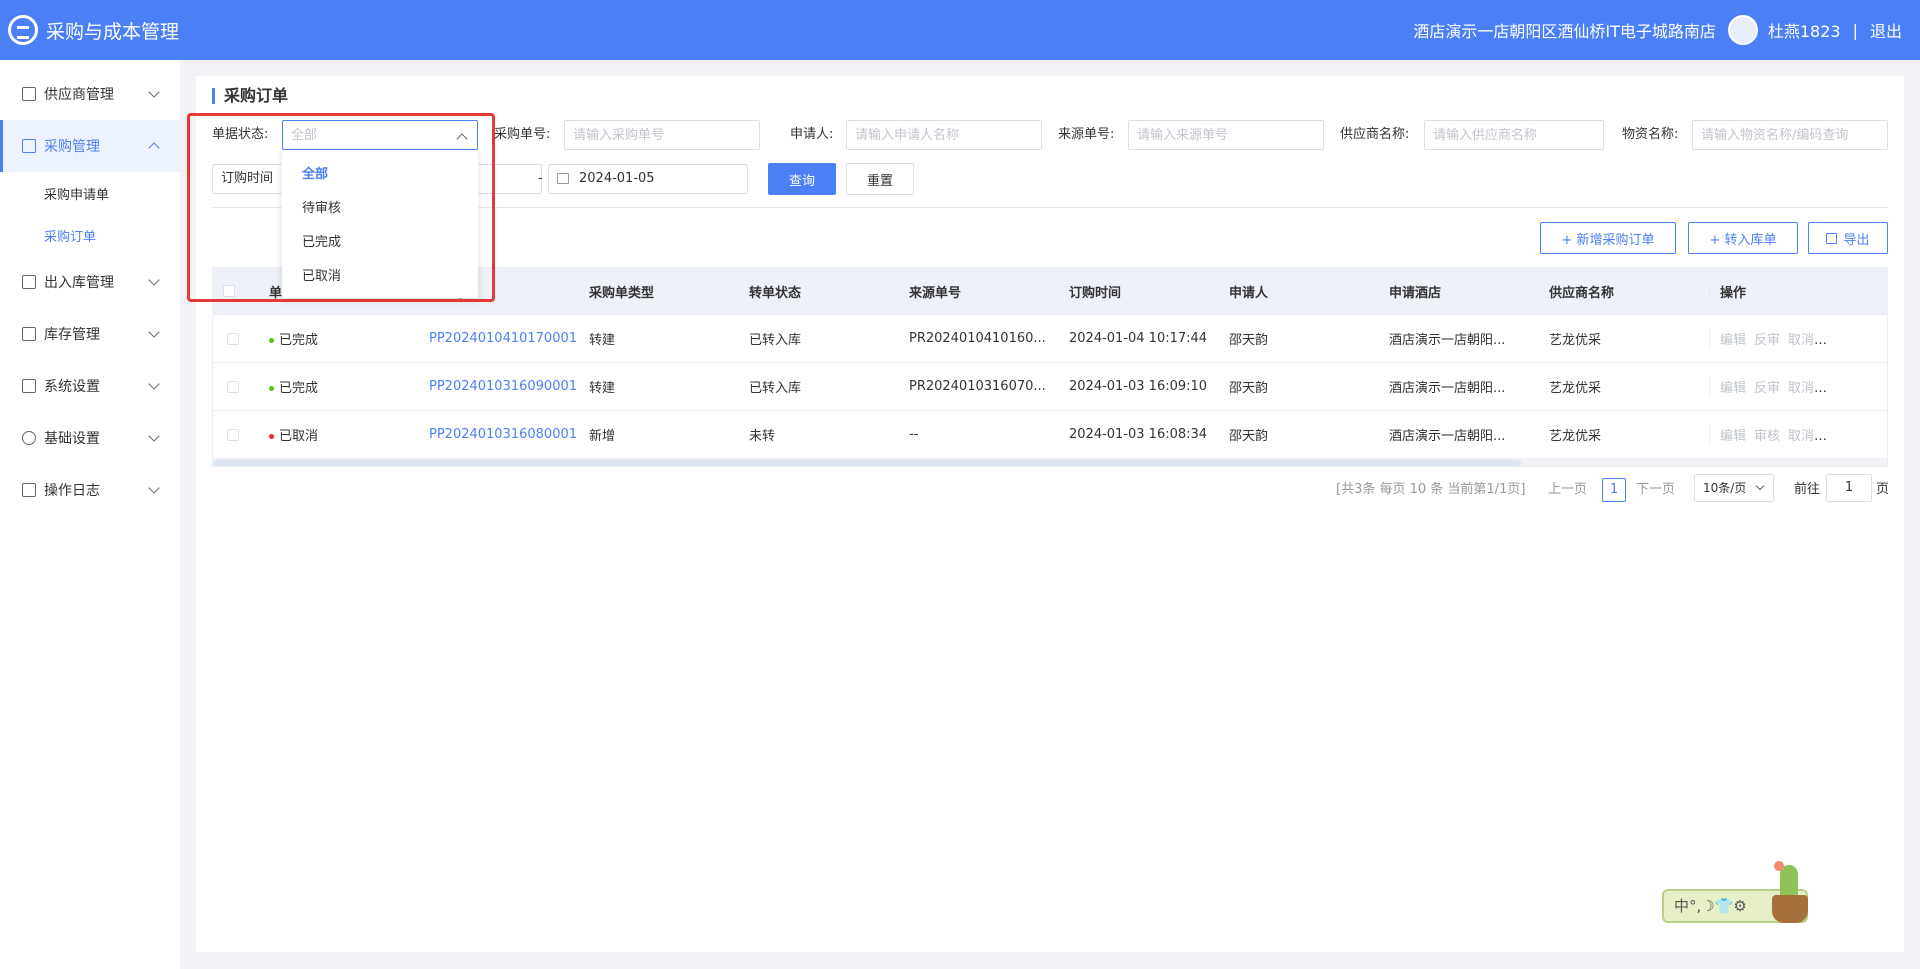 This screenshot has height=969, width=1920. What do you see at coordinates (812, 134) in the screenshot?
I see `applicant-label: 申请人:` at bounding box center [812, 134].